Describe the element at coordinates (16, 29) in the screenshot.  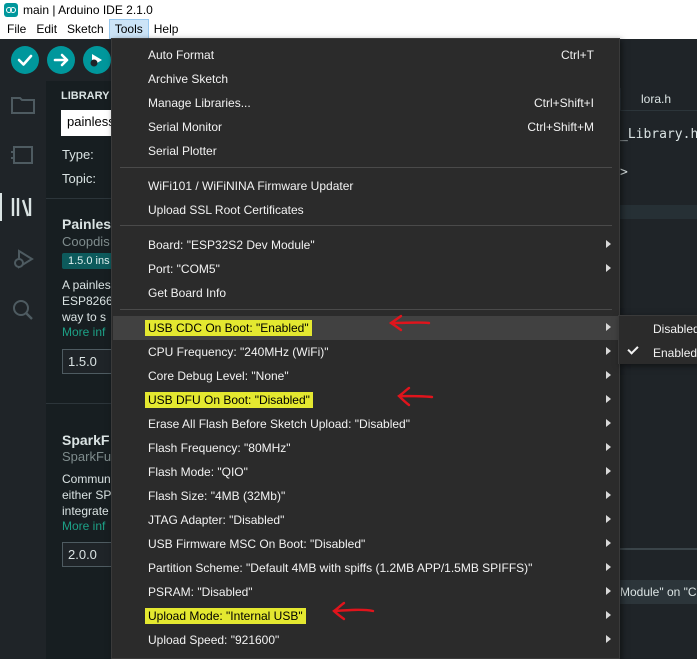
I see `menu-file: File` at that location.